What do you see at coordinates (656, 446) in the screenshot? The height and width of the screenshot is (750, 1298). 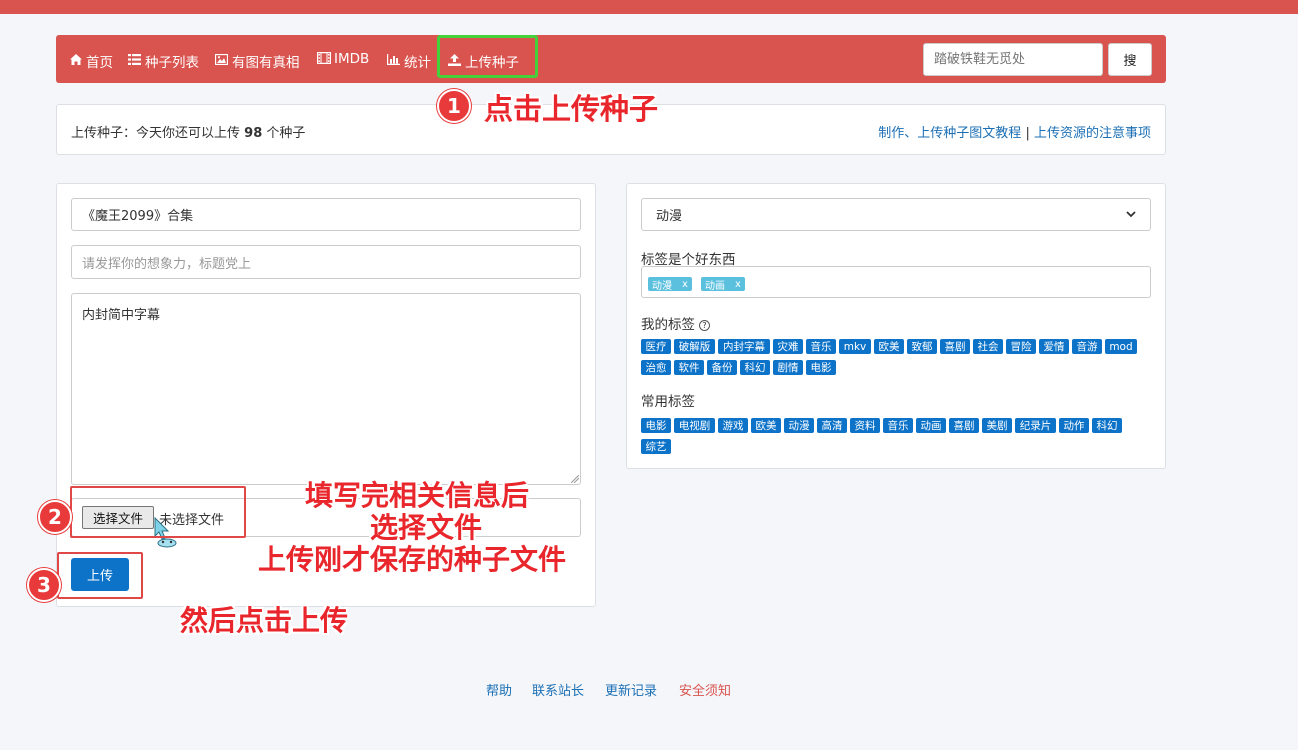 I see `tag-chip: 综艺` at bounding box center [656, 446].